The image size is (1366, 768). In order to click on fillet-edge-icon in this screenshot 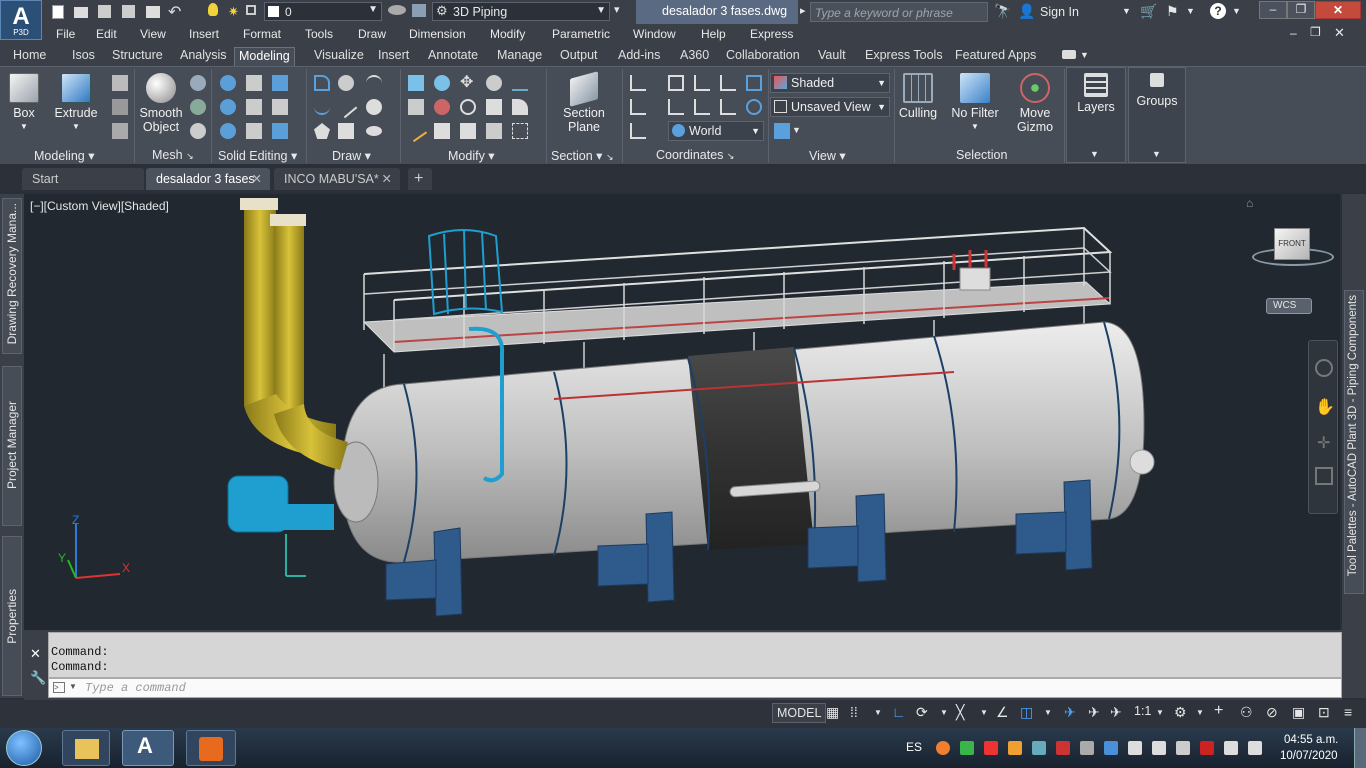, I will do `click(280, 107)`.